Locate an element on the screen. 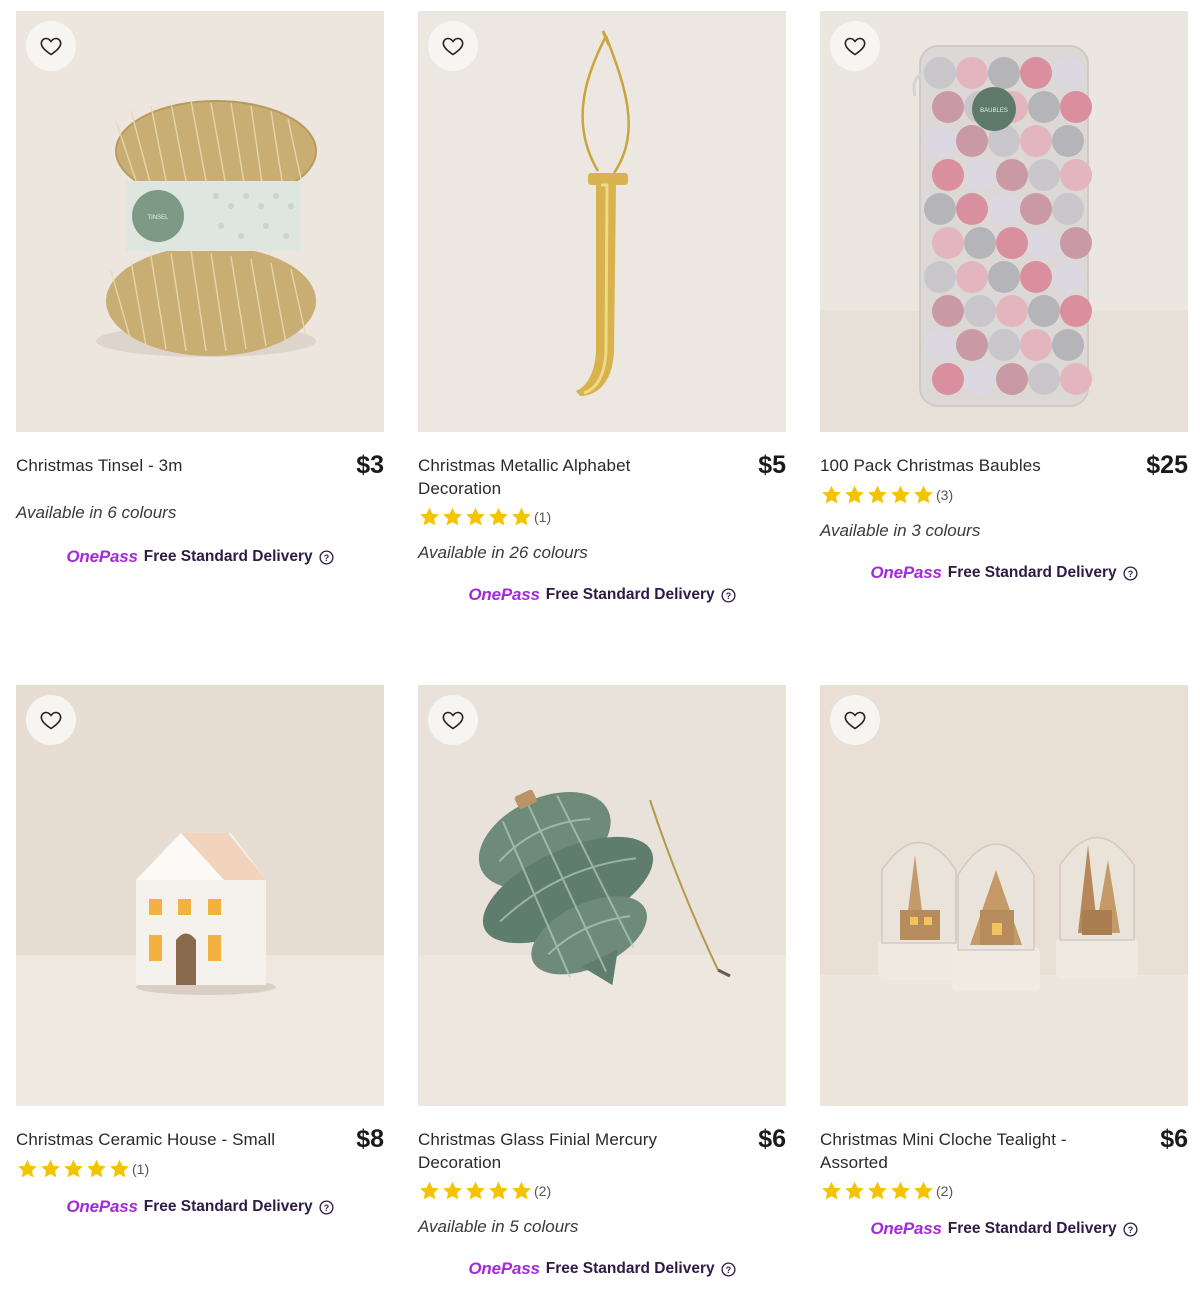 This screenshot has height=1293, width=1200. baubles-tube-image: BAUBLES is located at coordinates (1004, 221).